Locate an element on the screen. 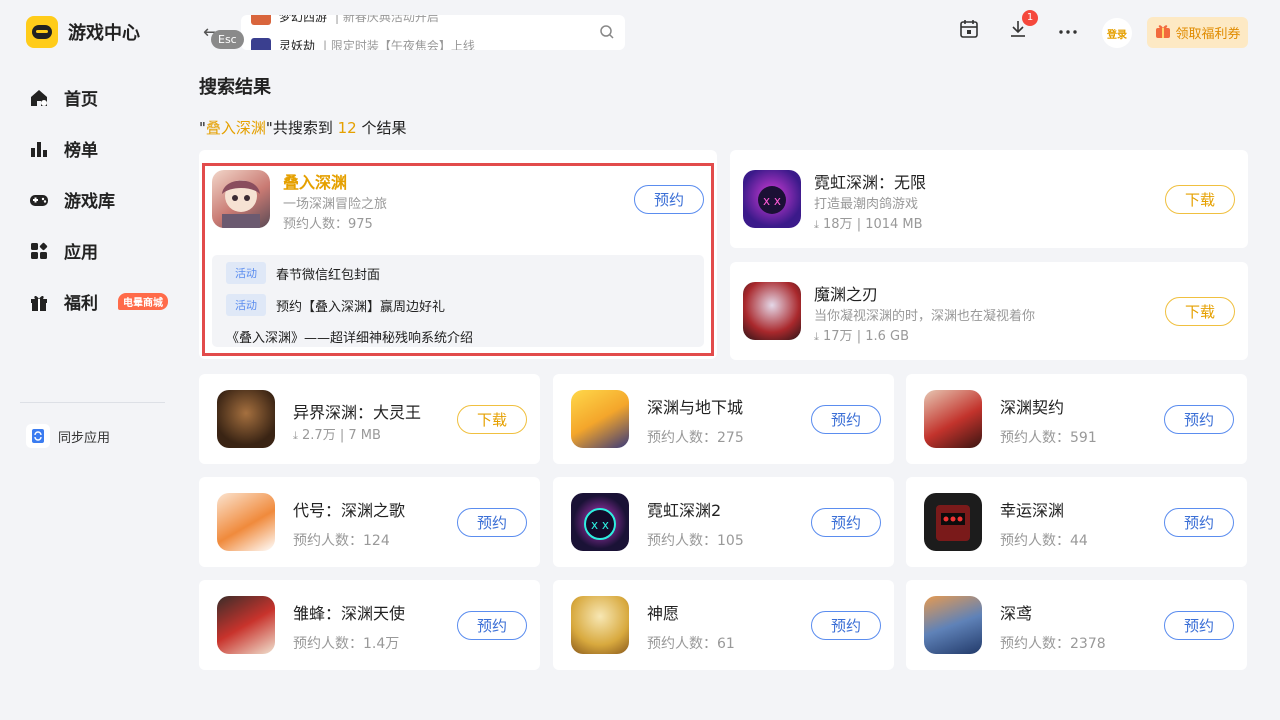 The height and width of the screenshot is (720, 1280). game-name: 异界深渊：大灵王 is located at coordinates (357, 411).